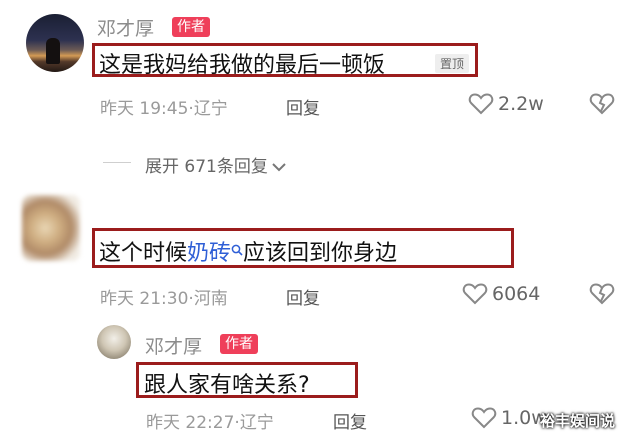 The image size is (640, 442). Describe the element at coordinates (578, 421) in the screenshot. I see `watermark-text: 裕丰娱间说` at that location.